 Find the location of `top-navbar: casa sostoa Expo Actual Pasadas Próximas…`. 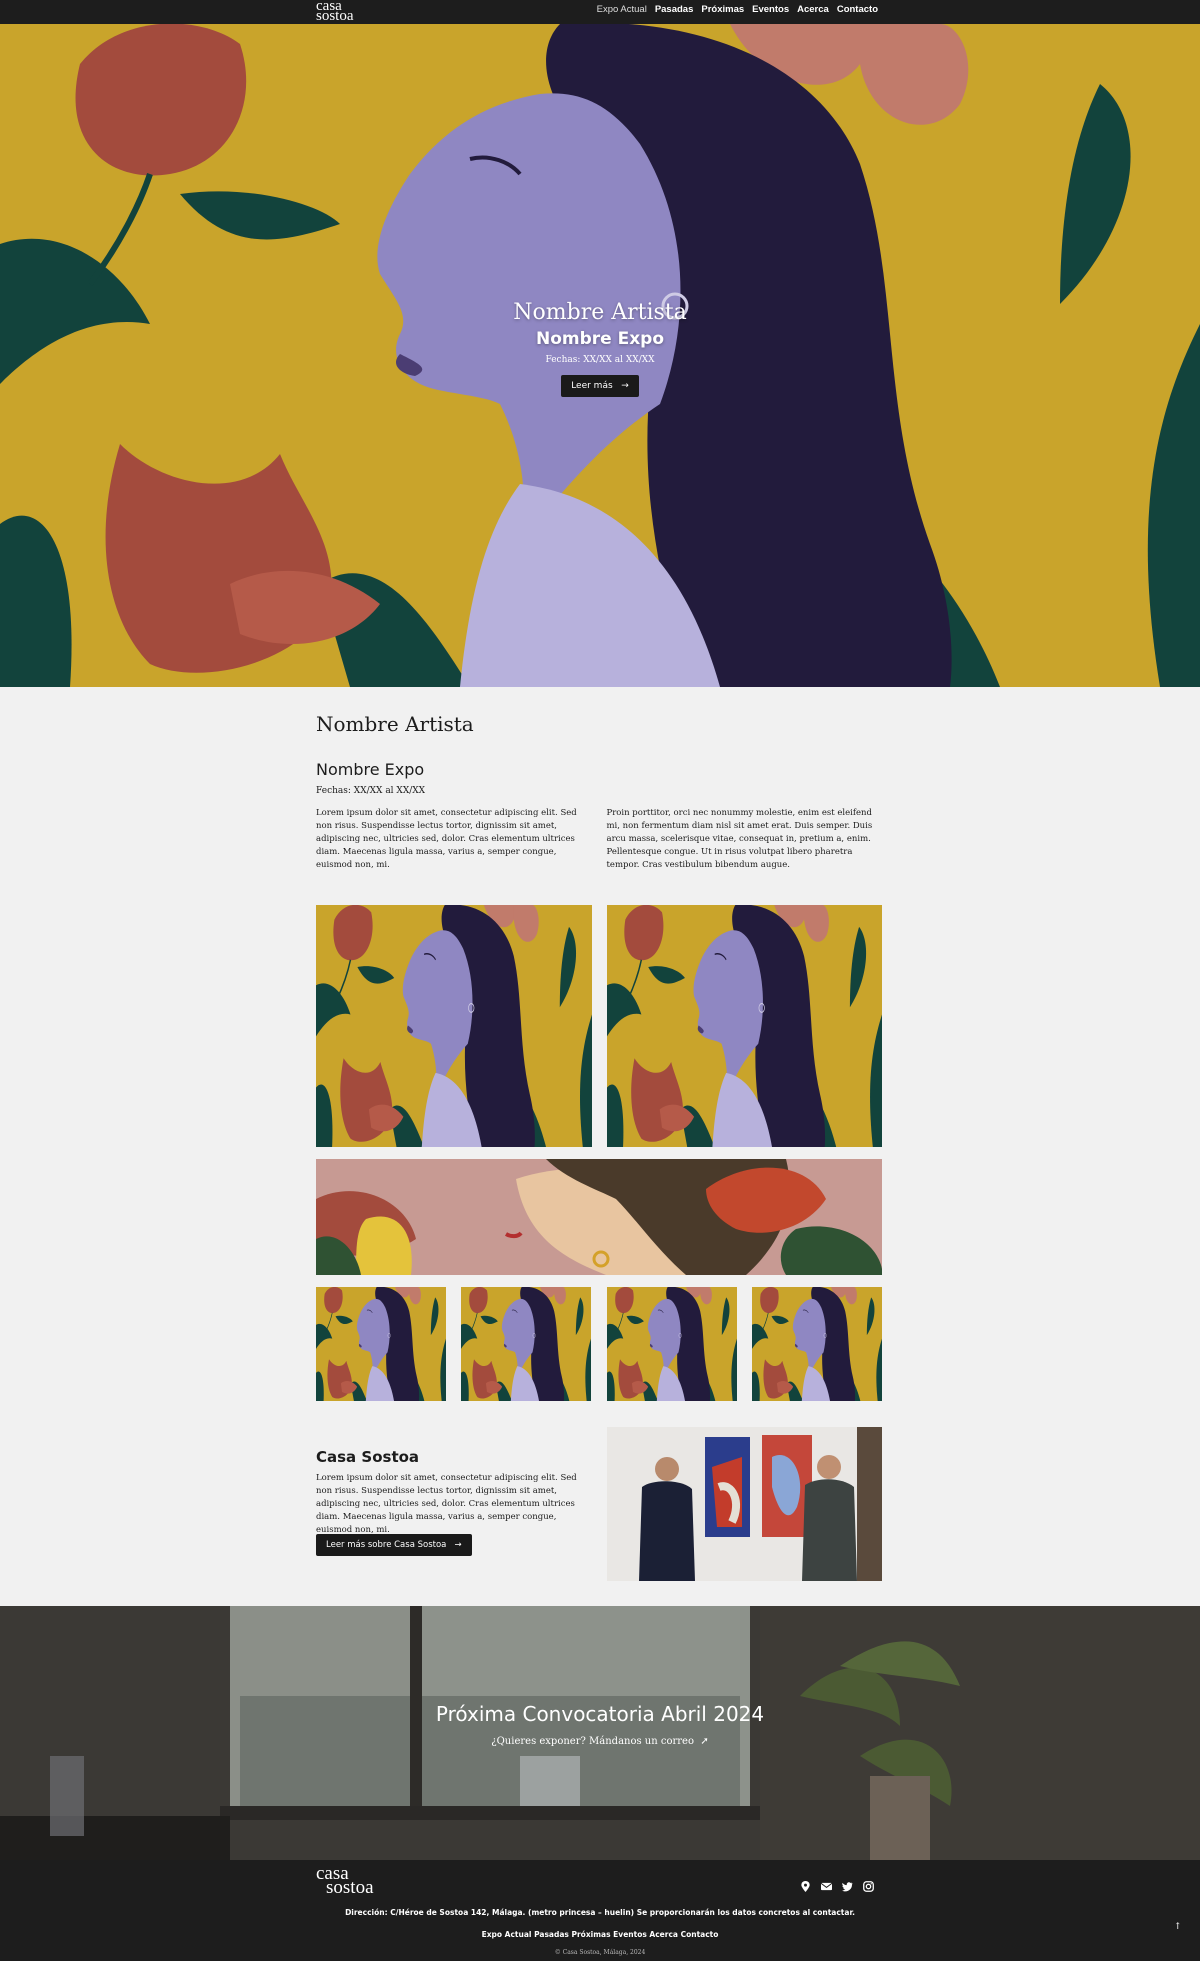

top-navbar: casa sostoa Expo Actual Pasadas Próximas… is located at coordinates (600, 12).